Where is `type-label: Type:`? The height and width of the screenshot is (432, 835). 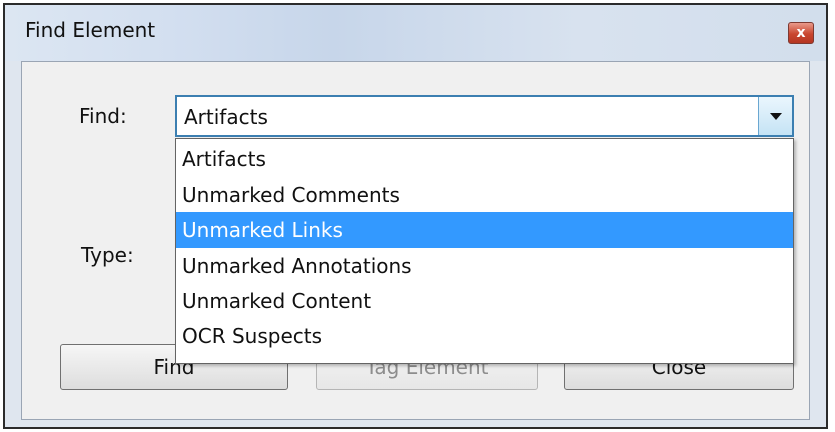
type-label: Type: is located at coordinates (107, 255).